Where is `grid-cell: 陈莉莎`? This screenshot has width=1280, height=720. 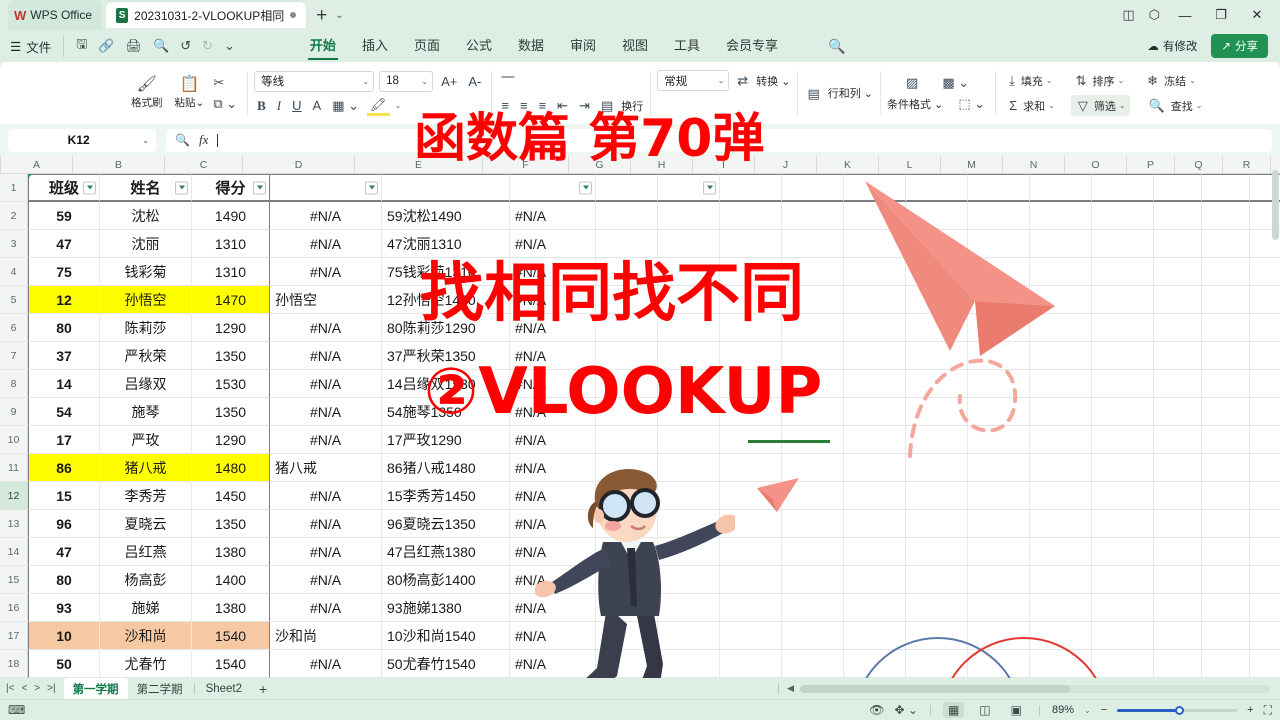
grid-cell: 陈莉莎 is located at coordinates (146, 328).